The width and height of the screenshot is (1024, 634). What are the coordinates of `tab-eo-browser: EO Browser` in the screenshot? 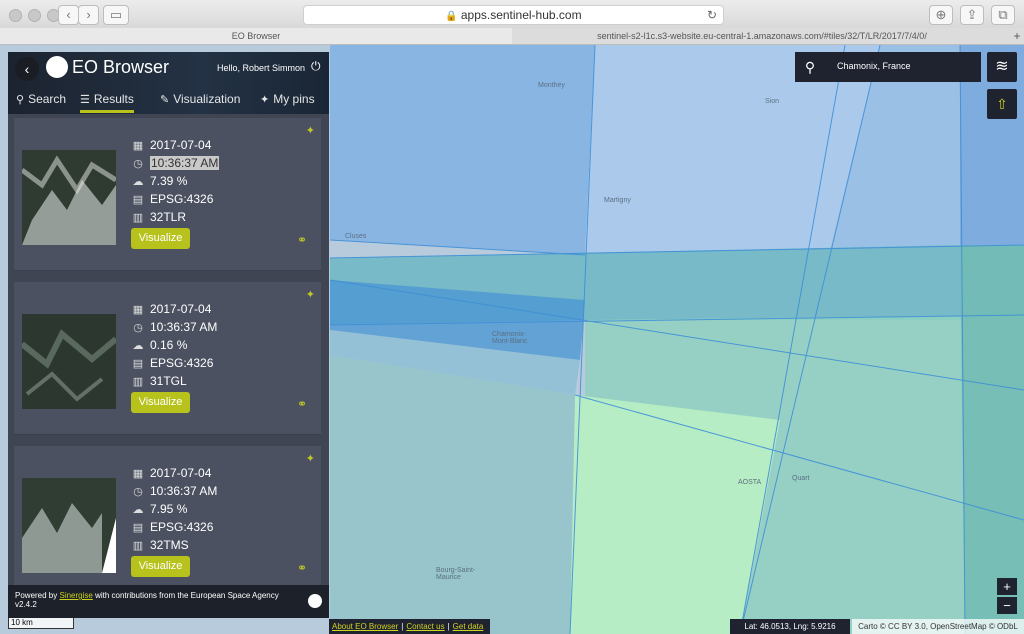 It's located at (256, 36).